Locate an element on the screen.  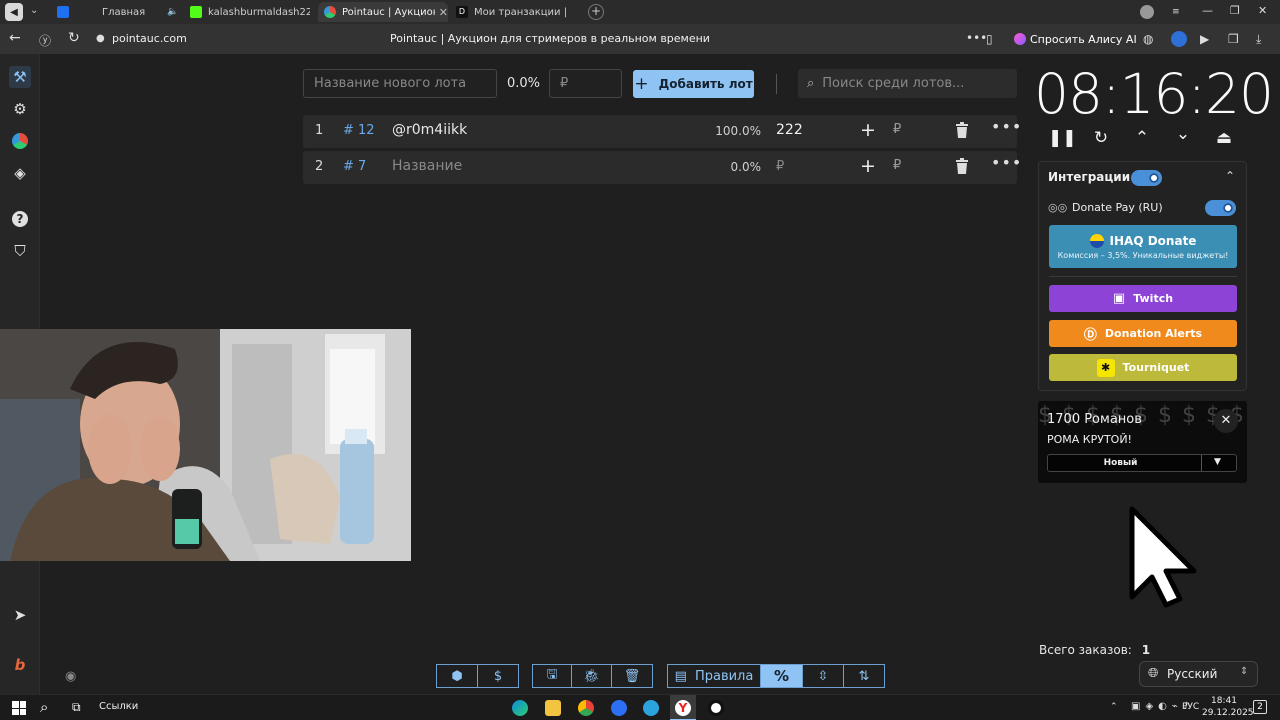
bookmark-icon: ▯ is located at coordinates (989, 39).